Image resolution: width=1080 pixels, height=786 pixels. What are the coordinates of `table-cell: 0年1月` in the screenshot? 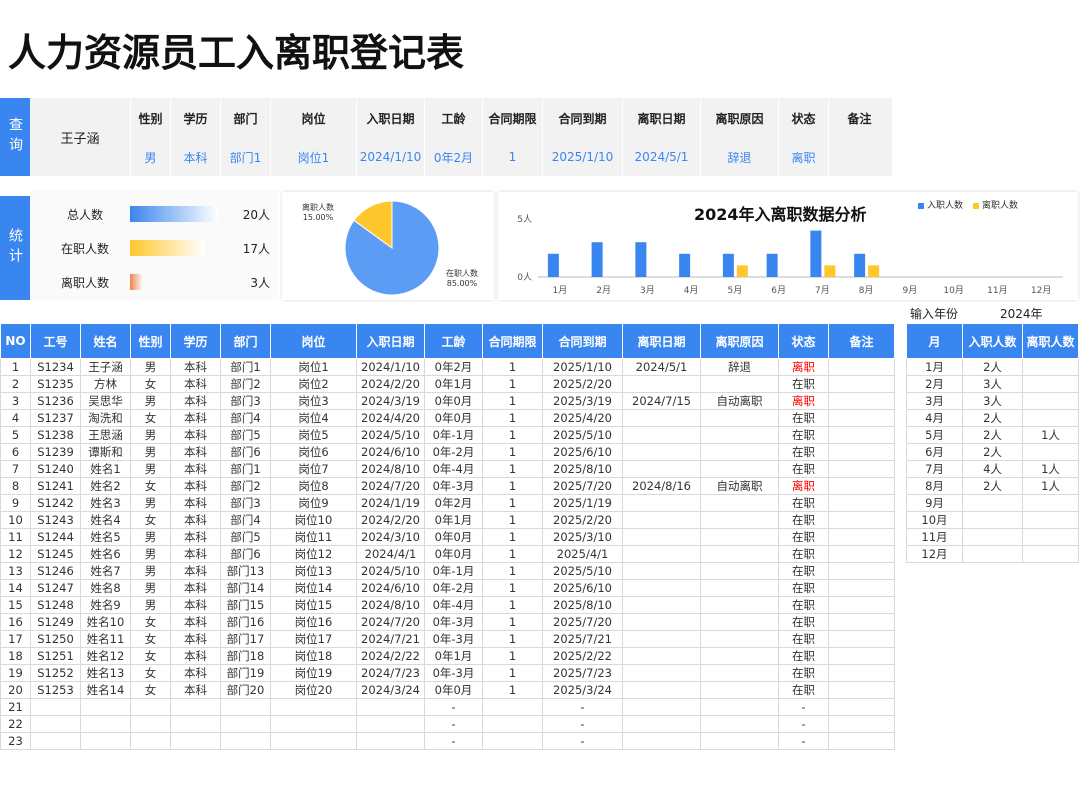 It's located at (453, 384).